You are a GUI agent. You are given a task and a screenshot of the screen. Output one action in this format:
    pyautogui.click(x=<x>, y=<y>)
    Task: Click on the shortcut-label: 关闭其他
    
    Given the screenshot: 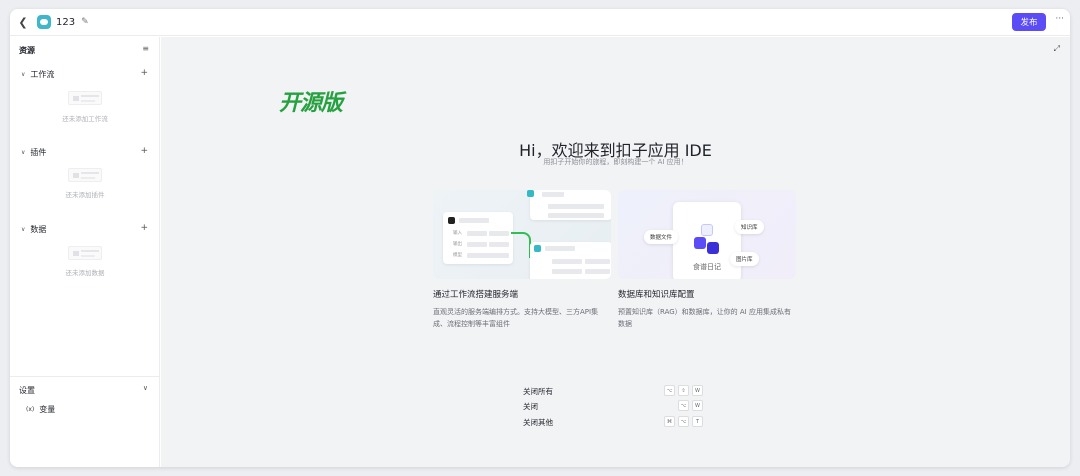 What is the action you would take?
    pyautogui.click(x=538, y=422)
    